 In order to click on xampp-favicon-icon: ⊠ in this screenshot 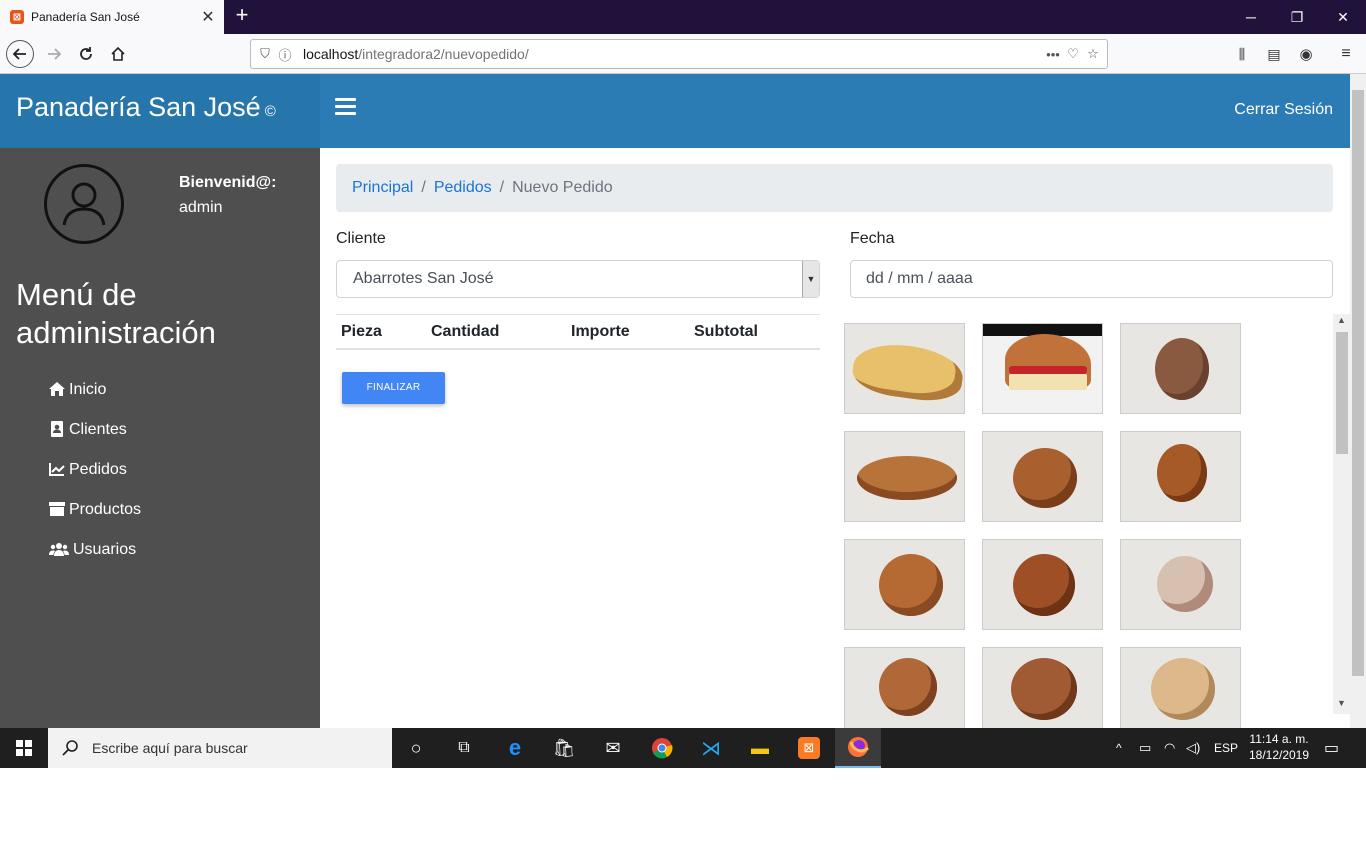, I will do `click(17, 17)`.